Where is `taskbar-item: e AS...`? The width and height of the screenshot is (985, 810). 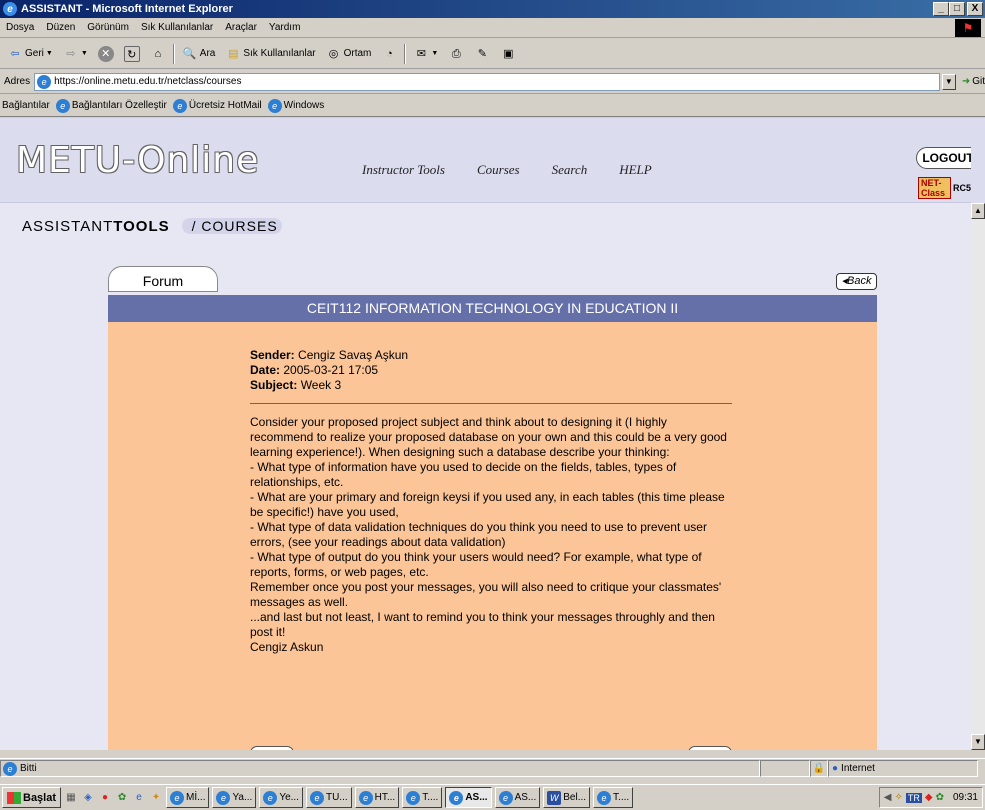 taskbar-item: e AS... is located at coordinates (517, 797).